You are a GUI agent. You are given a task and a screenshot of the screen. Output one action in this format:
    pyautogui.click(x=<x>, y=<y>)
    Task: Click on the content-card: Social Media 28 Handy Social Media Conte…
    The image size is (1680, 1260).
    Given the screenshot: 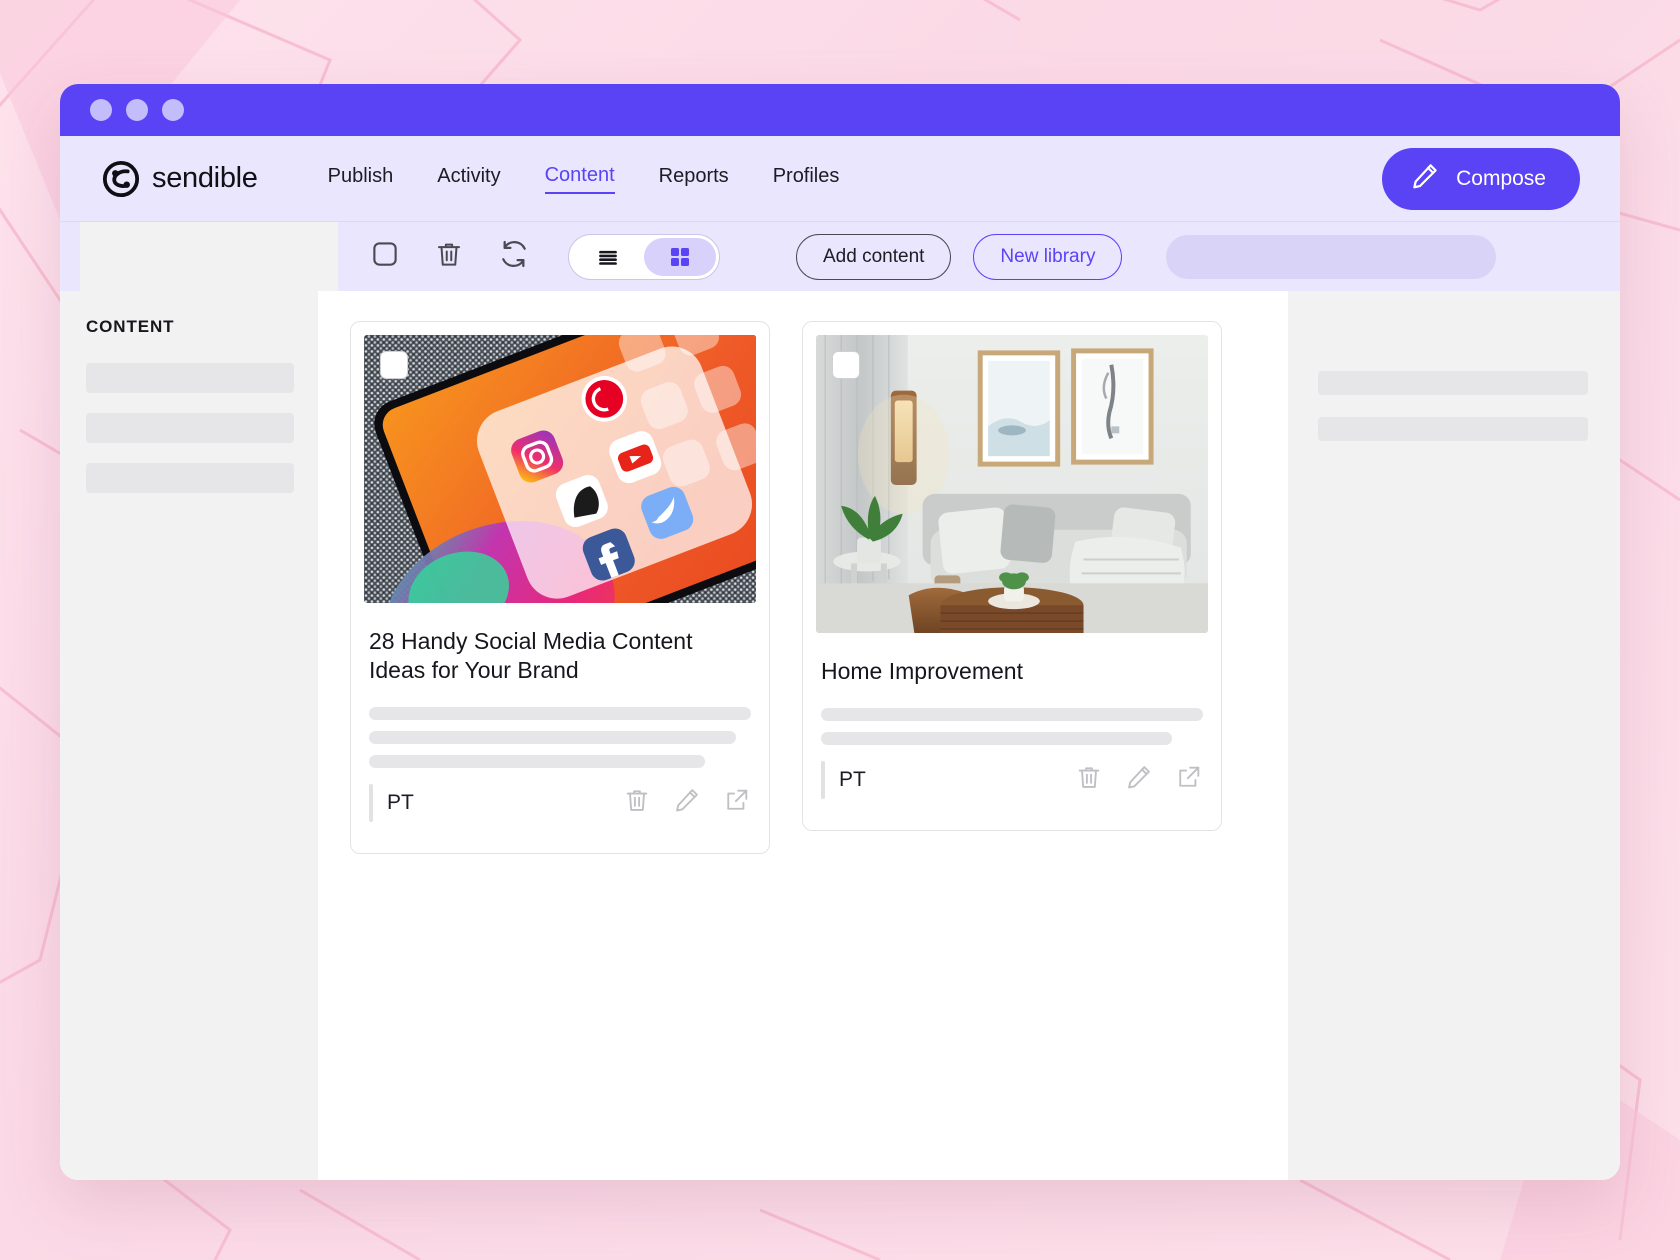 What is the action you would take?
    pyautogui.click(x=560, y=587)
    